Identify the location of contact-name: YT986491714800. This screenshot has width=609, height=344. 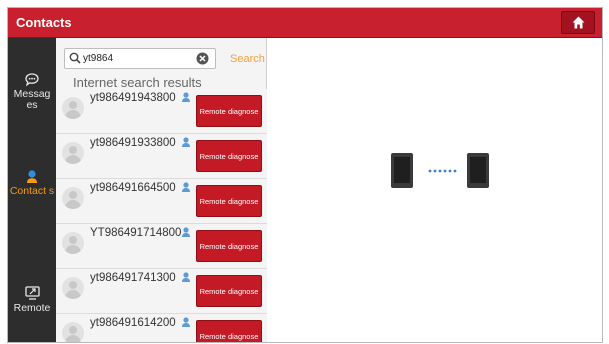
(136, 233).